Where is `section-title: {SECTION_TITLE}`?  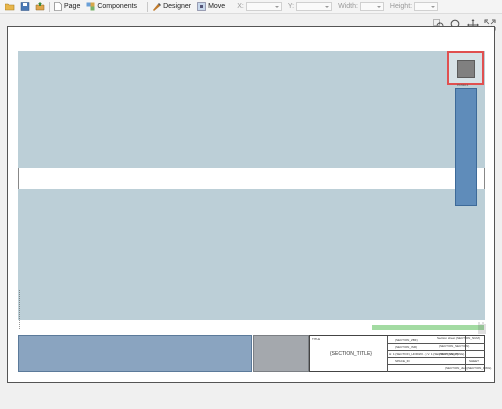
section-title: {SECTION_TITLE} is located at coordinates (351, 354).